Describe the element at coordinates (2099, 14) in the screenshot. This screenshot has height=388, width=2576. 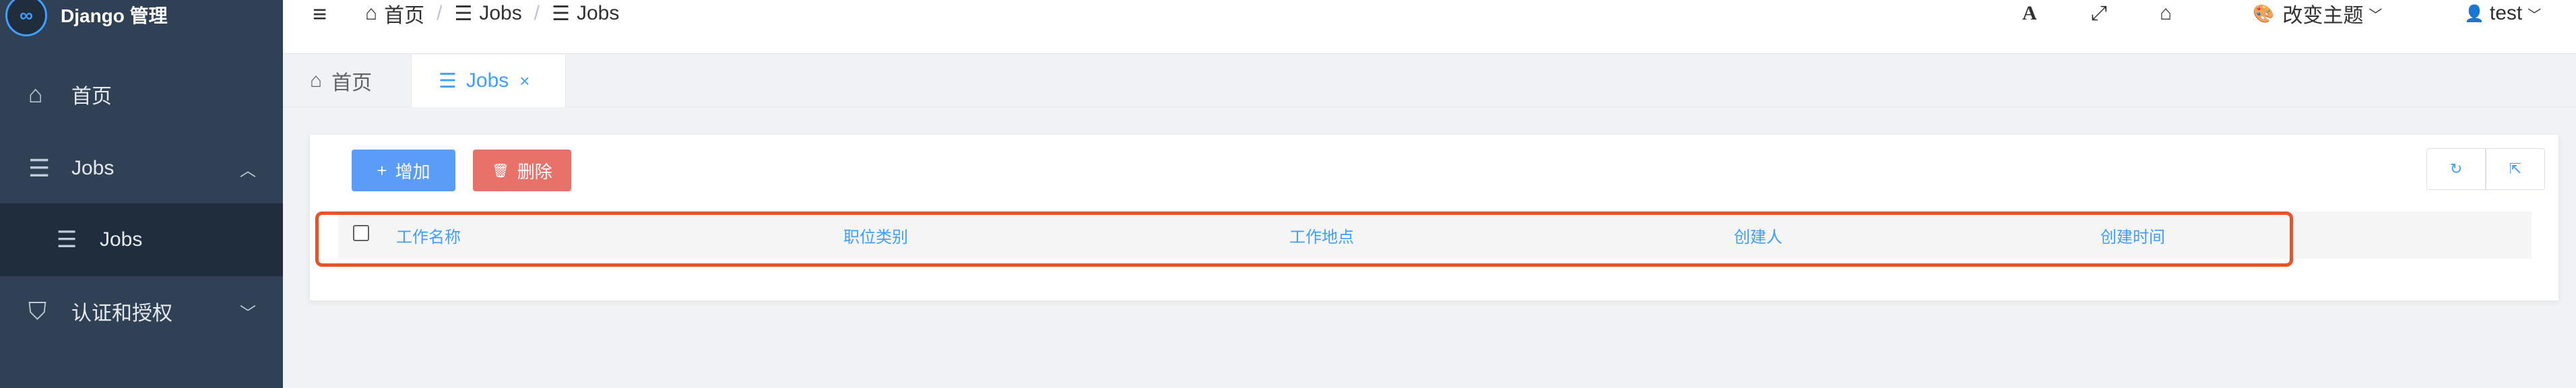
I see `fullscreen-icon: ⤢` at that location.